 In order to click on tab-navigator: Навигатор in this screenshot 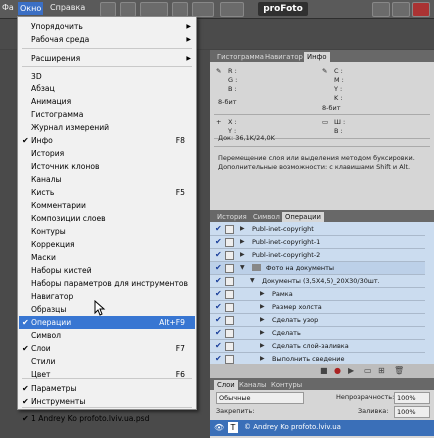, I will do `click(284, 57)`.